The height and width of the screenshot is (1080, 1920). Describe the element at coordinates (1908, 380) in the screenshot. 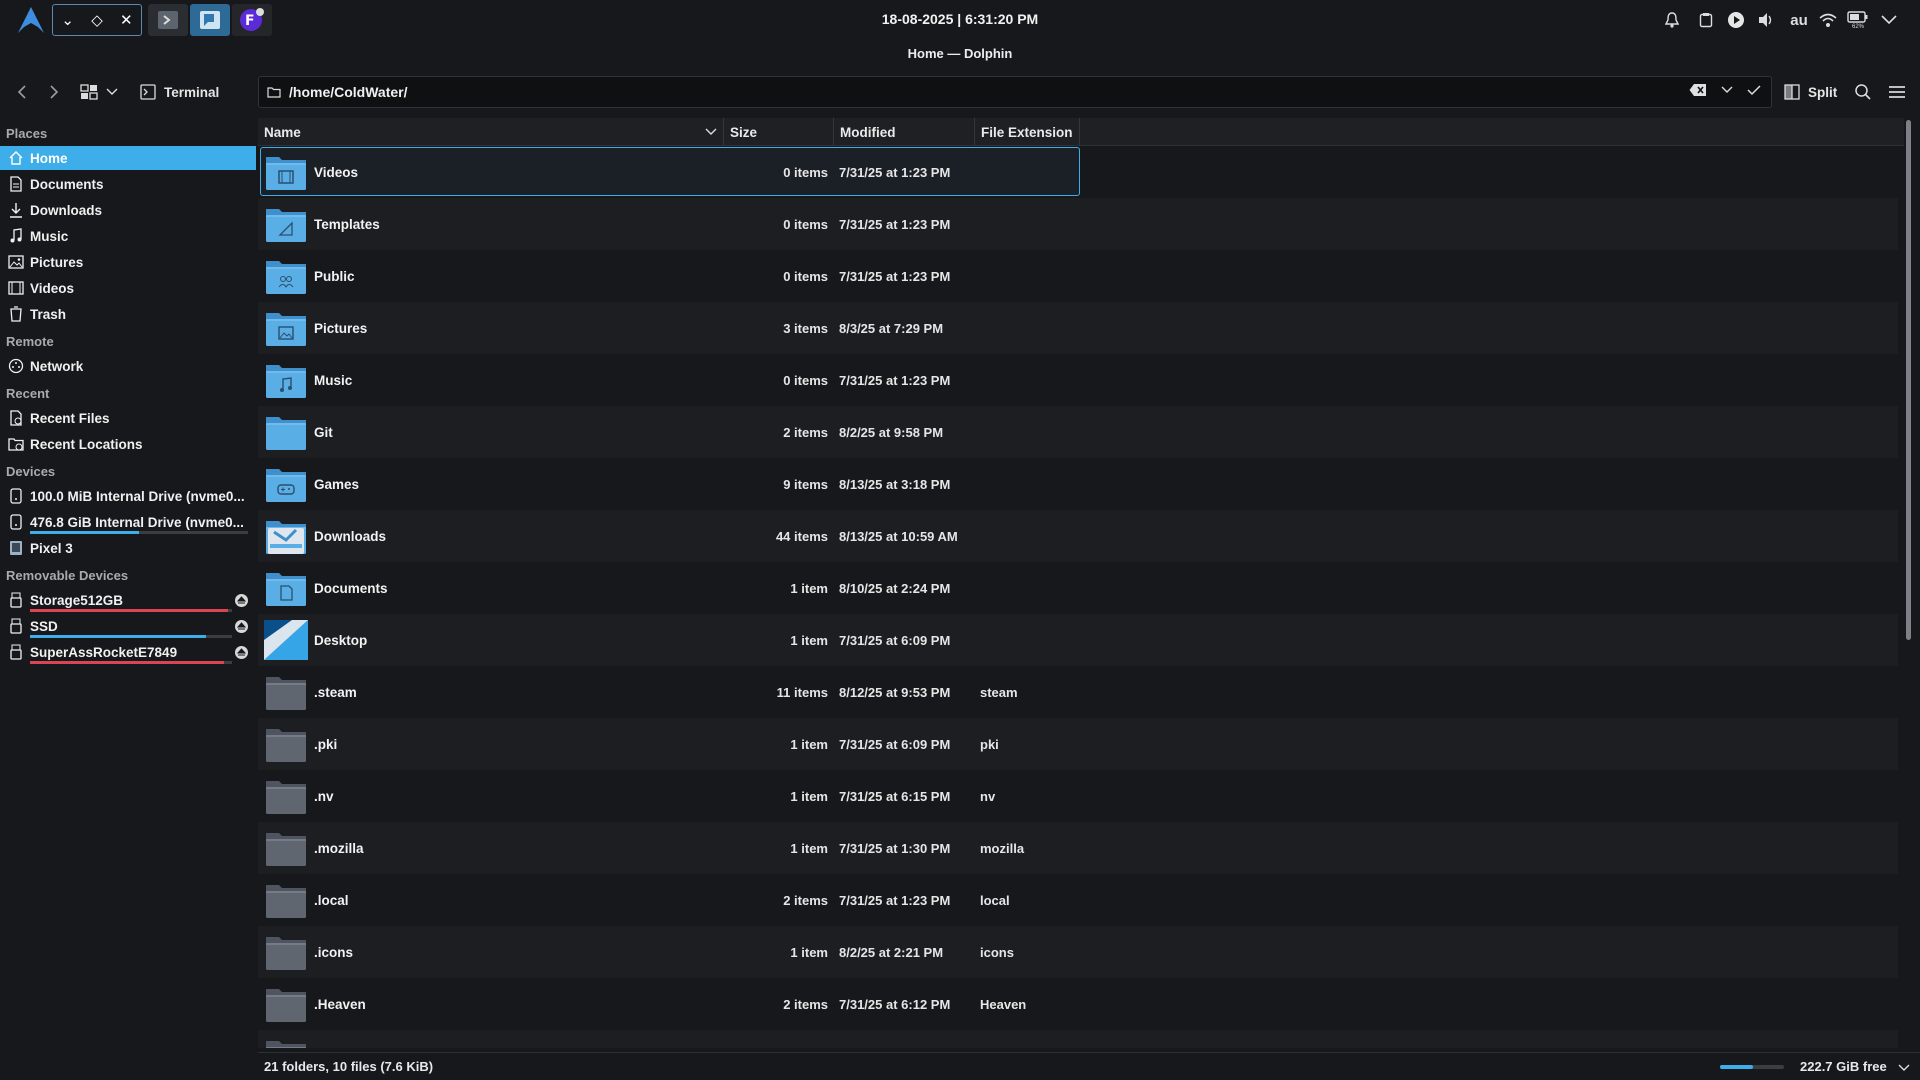

I see `scrollbar-thumb` at that location.